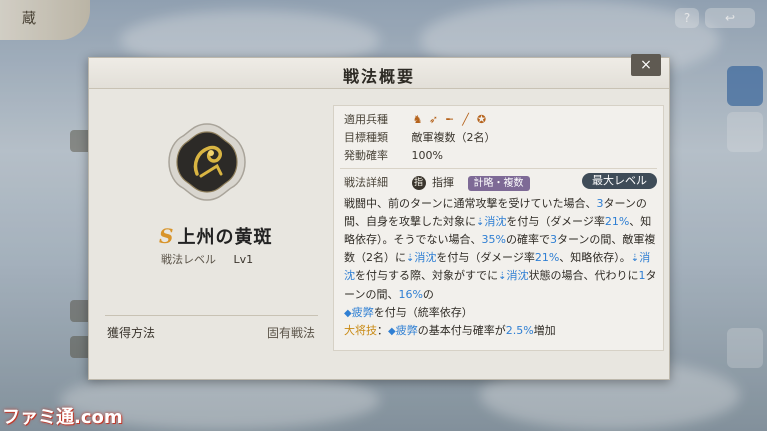 This screenshot has width=767, height=431. I want to click on desc-num: 1, so click(642, 276).